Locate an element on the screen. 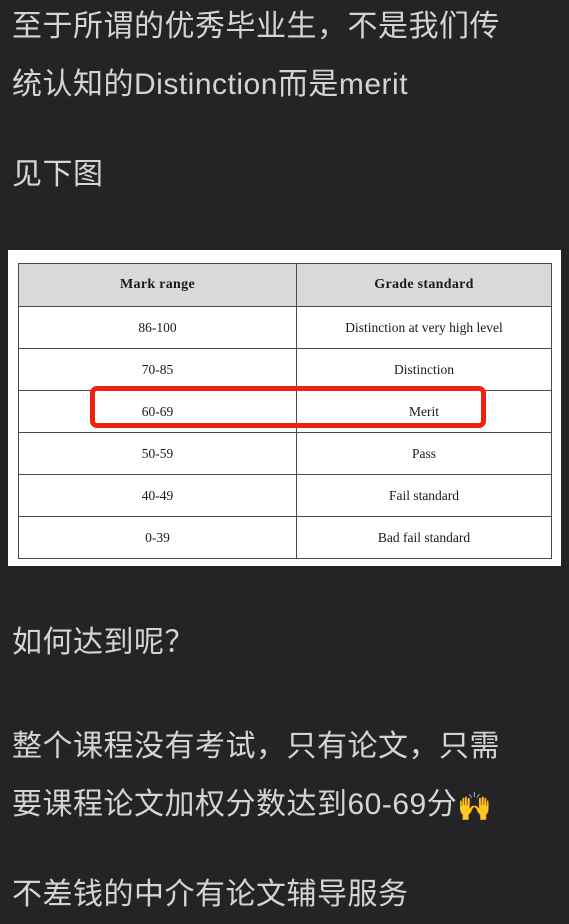 The width and height of the screenshot is (569, 924). cell-grade-standard: Pass is located at coordinates (424, 453).